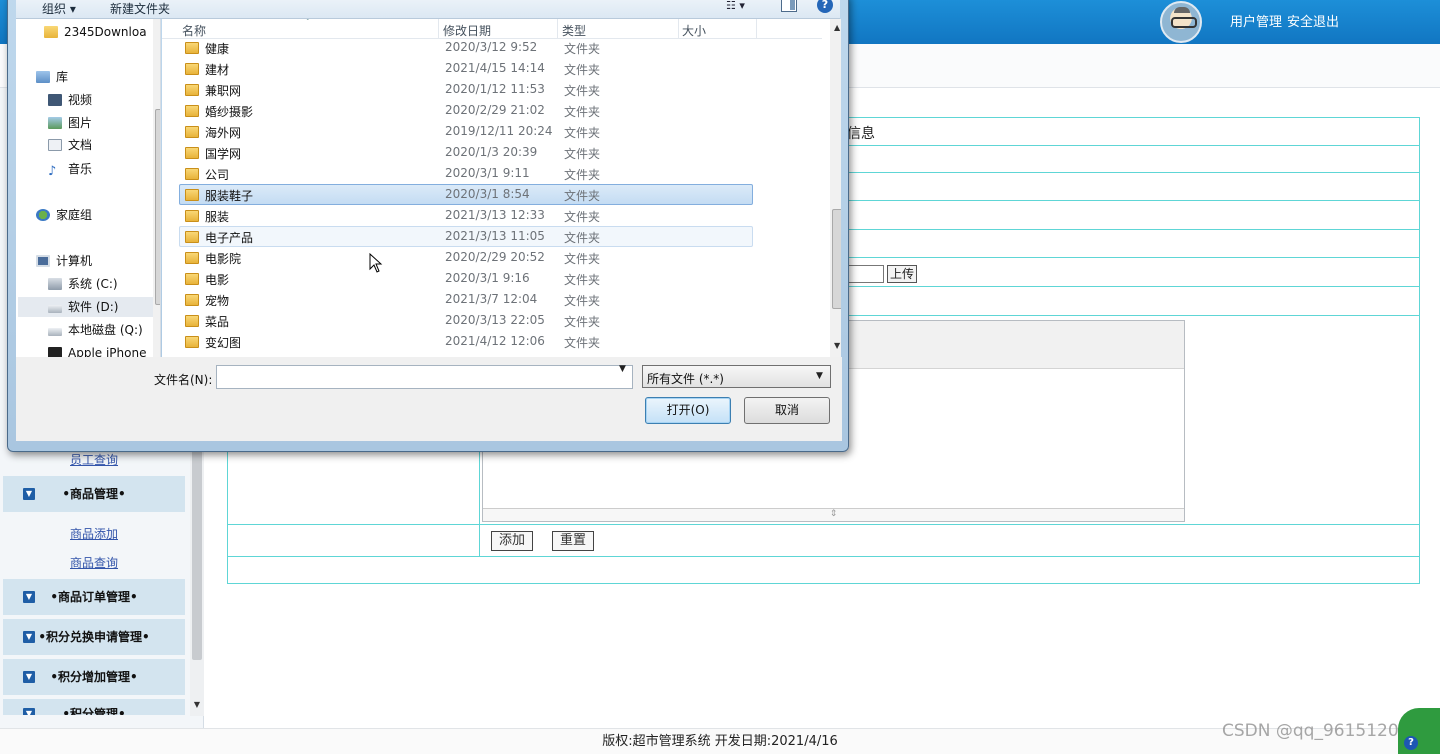  Describe the element at coordinates (43, 261) in the screenshot. I see `computer-icon` at that location.